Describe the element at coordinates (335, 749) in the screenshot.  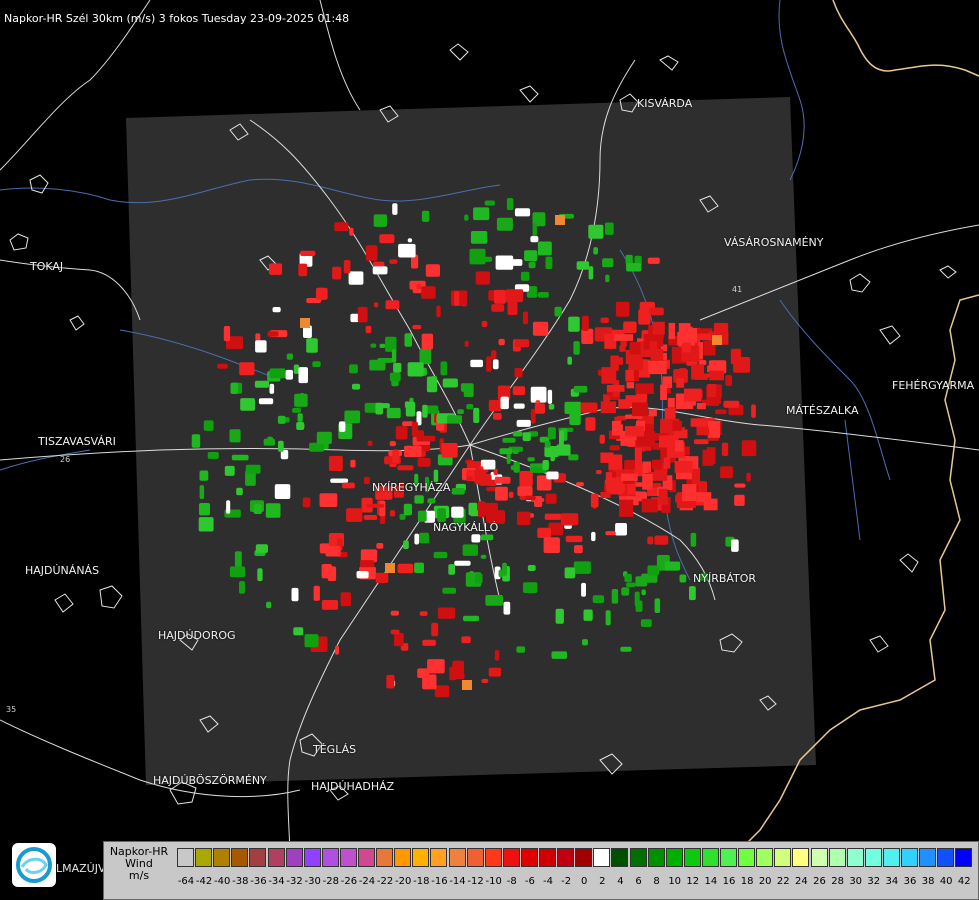
I see `town-label-teglas: TÉGLÁS` at that location.